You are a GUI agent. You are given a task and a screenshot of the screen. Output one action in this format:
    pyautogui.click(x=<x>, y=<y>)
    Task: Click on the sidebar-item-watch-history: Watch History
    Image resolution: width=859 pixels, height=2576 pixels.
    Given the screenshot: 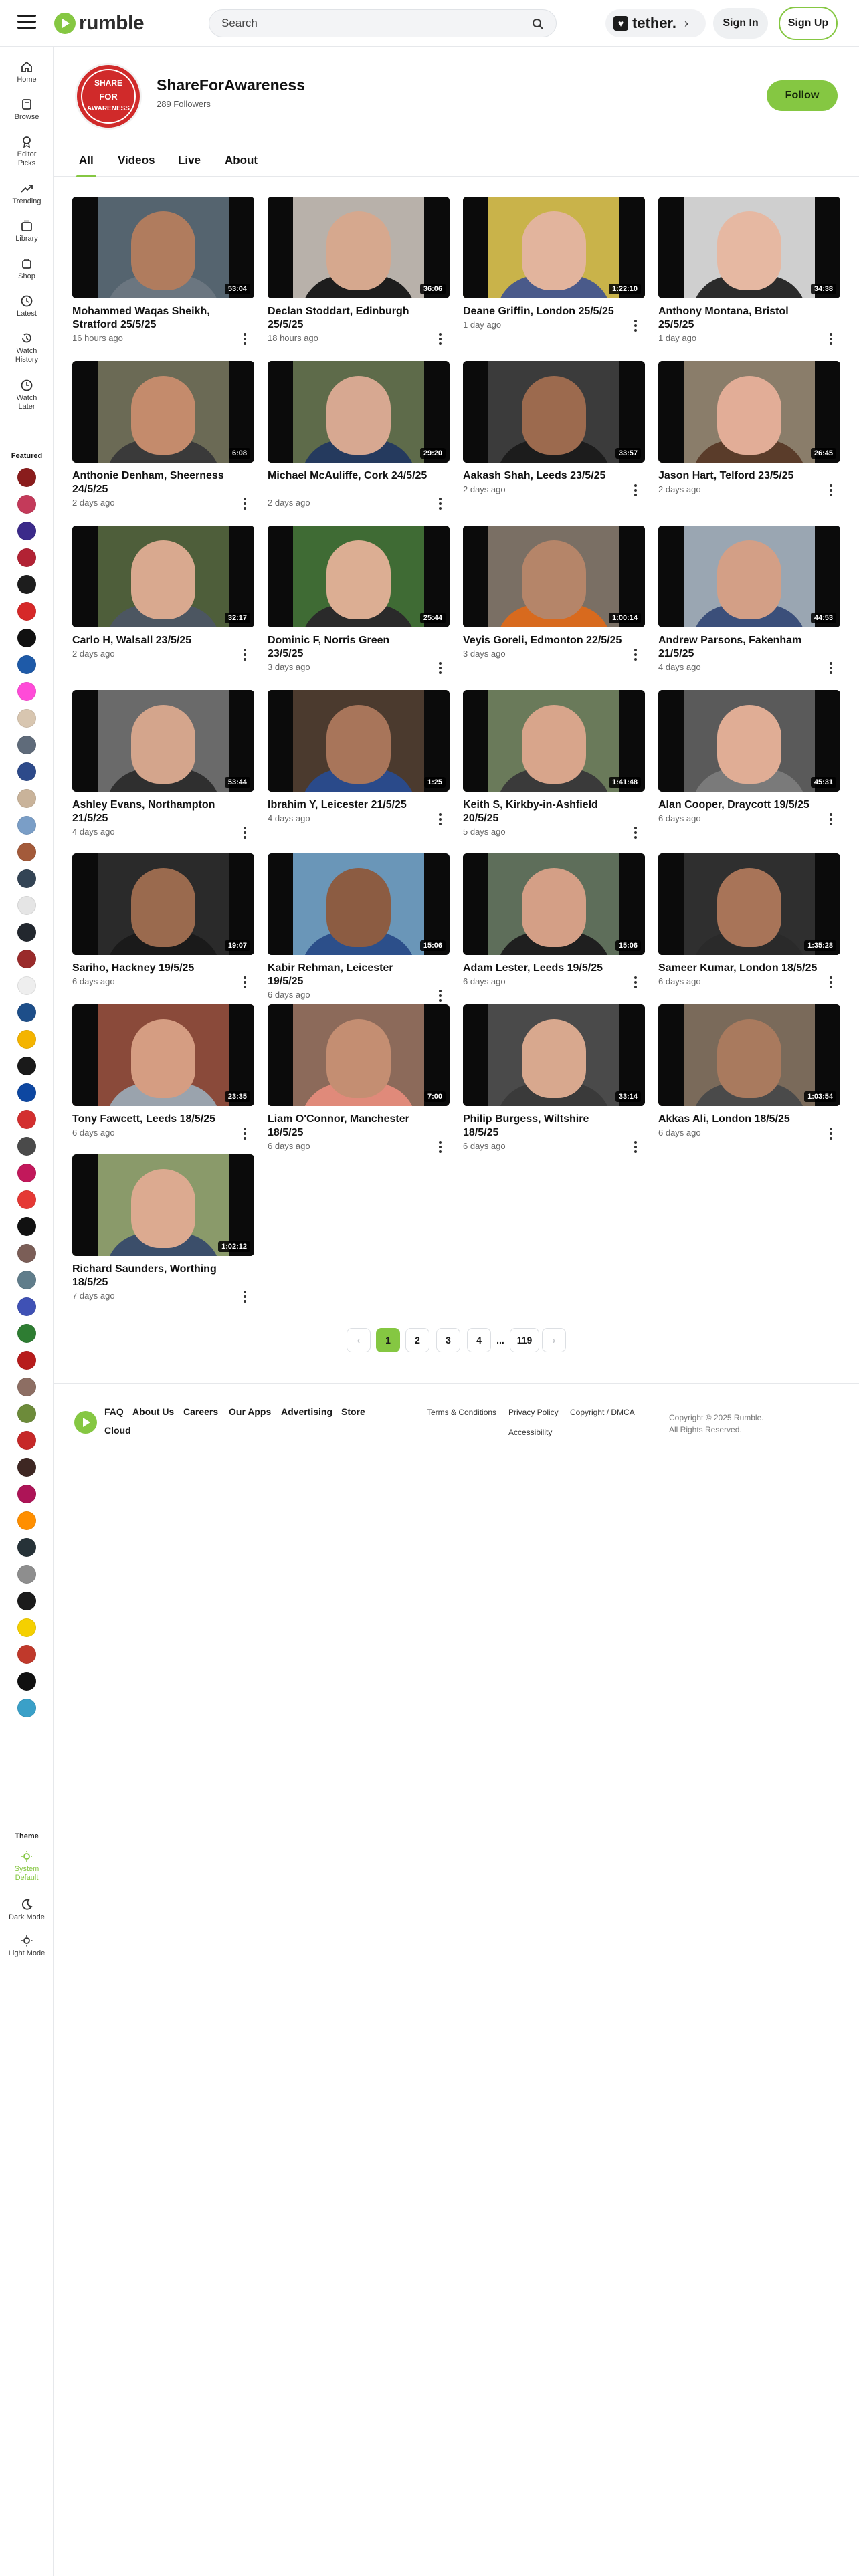 What is the action you would take?
    pyautogui.click(x=27, y=348)
    